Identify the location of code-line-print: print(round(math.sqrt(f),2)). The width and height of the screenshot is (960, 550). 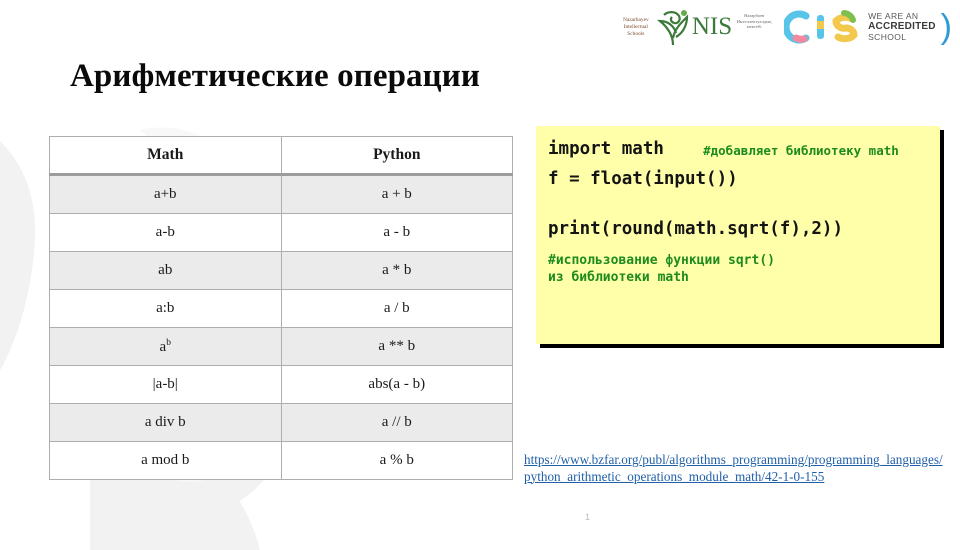
(696, 229).